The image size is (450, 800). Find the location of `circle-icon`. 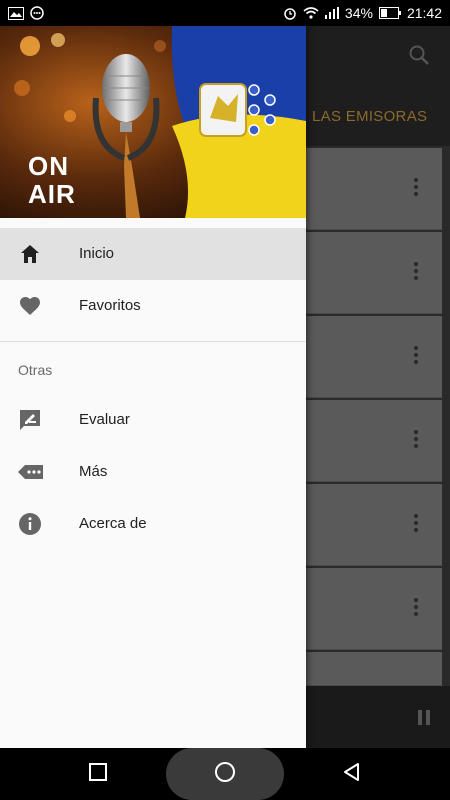

circle-icon is located at coordinates (225, 774).